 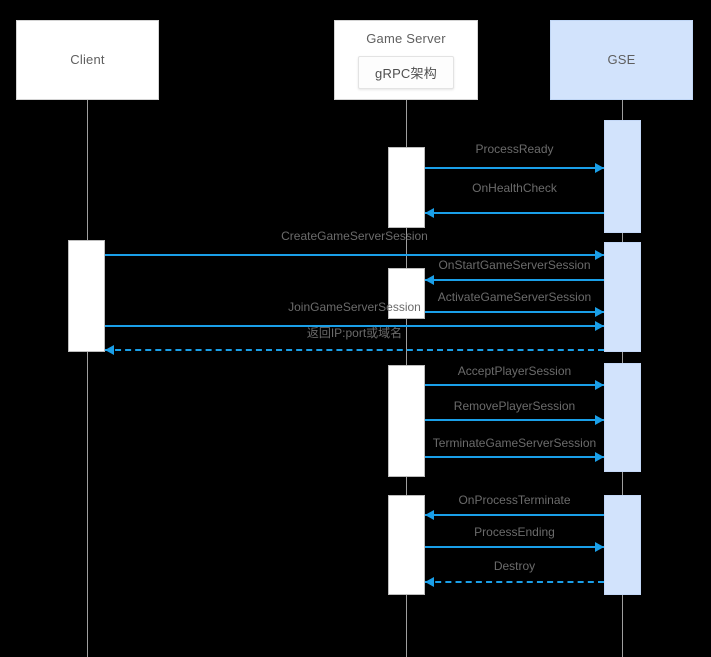 I want to click on message-label-12: Destroy, so click(x=514, y=566).